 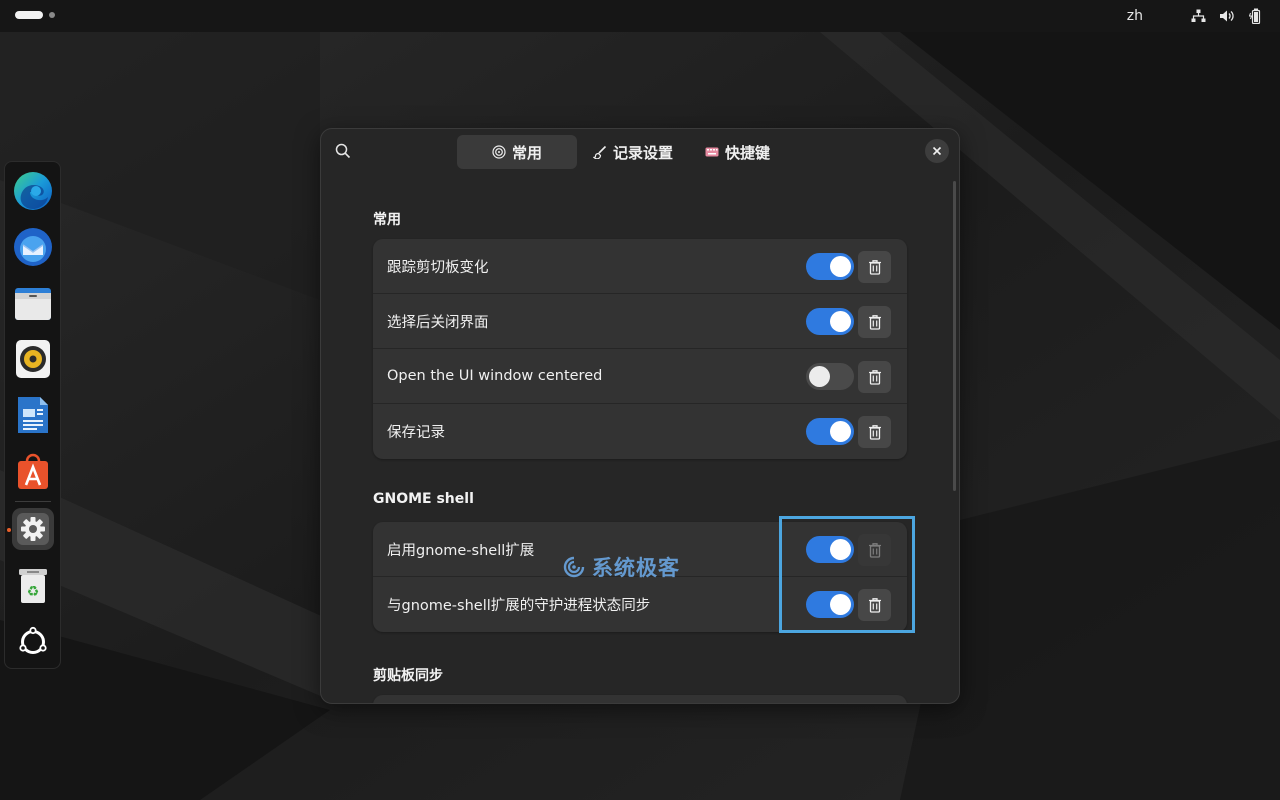 What do you see at coordinates (52, 15) in the screenshot?
I see `workspace-dot` at bounding box center [52, 15].